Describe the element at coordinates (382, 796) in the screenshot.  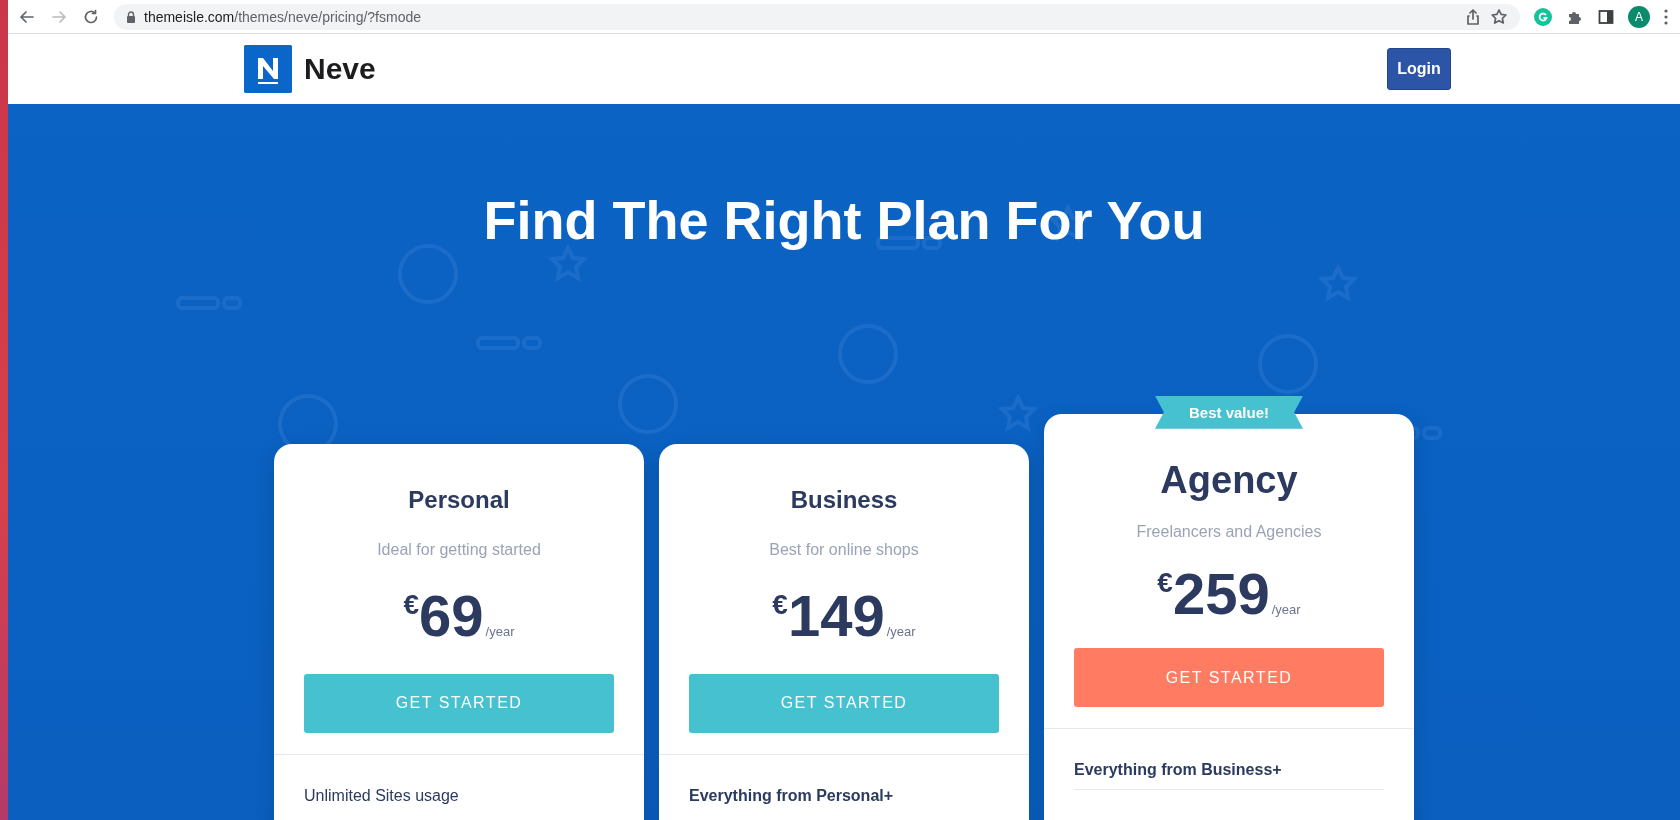
I see `feature-item: Unlimited Sites usage` at that location.